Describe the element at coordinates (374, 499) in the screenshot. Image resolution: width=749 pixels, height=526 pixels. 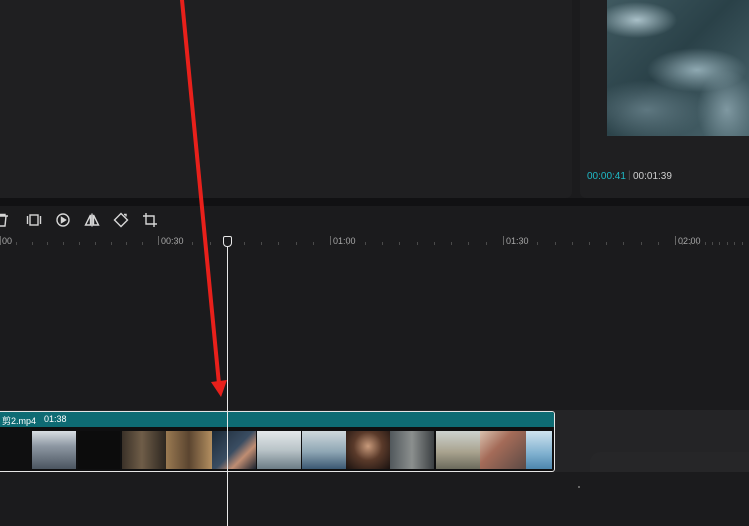
I see `timeline-bottom-area` at that location.